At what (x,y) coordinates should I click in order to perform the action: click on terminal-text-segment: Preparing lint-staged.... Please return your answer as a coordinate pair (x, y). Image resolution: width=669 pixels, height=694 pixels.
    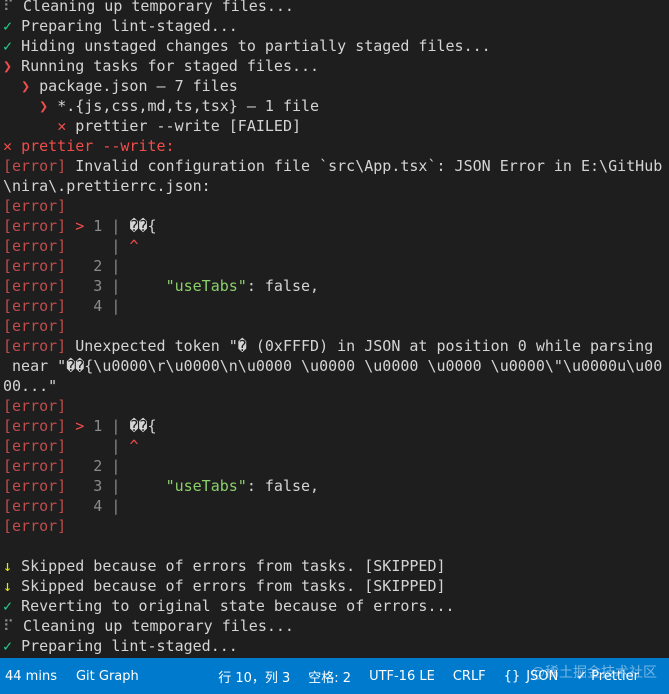
    Looking at the image, I should click on (129, 646).